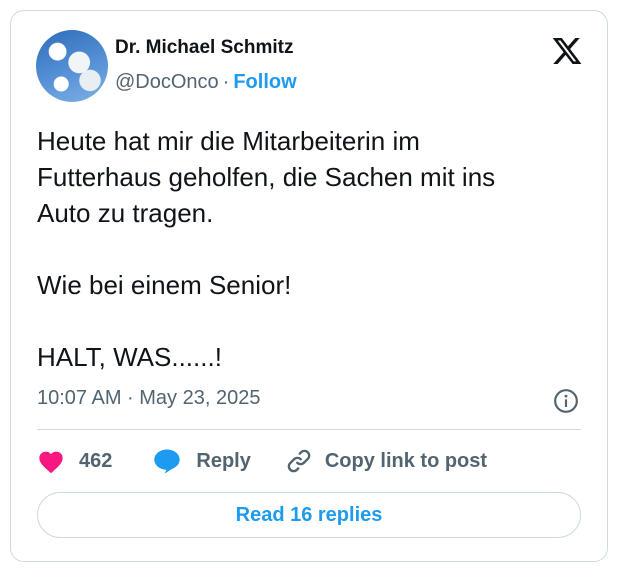 The height and width of the screenshot is (574, 620). I want to click on copy-link-button: Copy link to post, so click(386, 461).